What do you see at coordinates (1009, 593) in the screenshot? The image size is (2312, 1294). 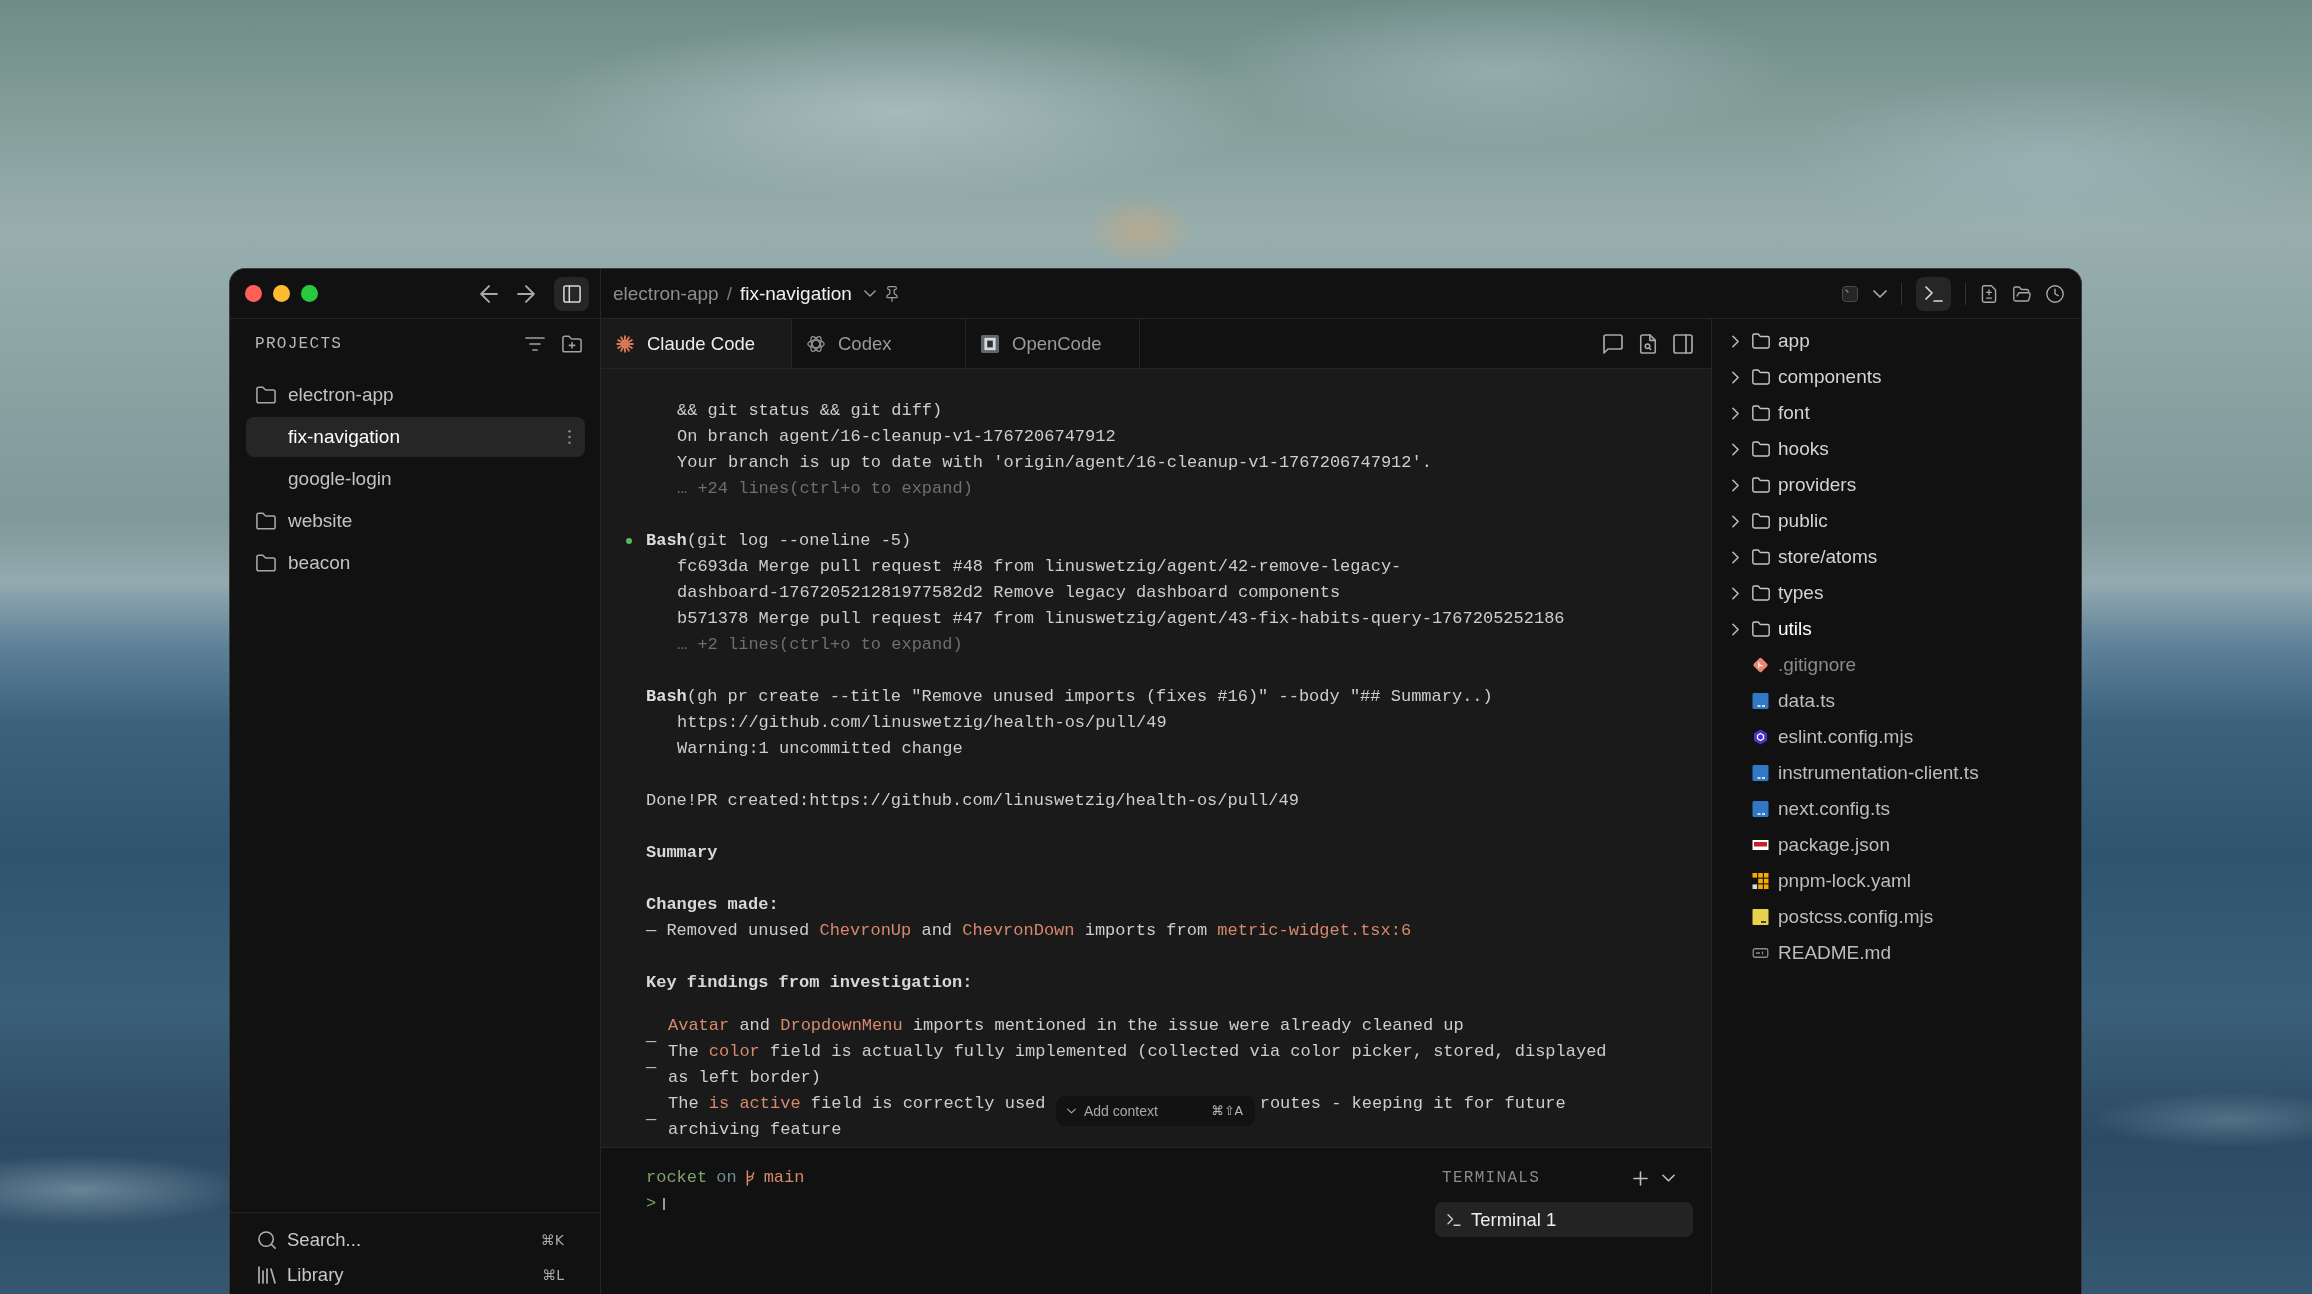 I see `output-line: dashboard-176720521281977582d2 Remove legacy dashboard components` at bounding box center [1009, 593].